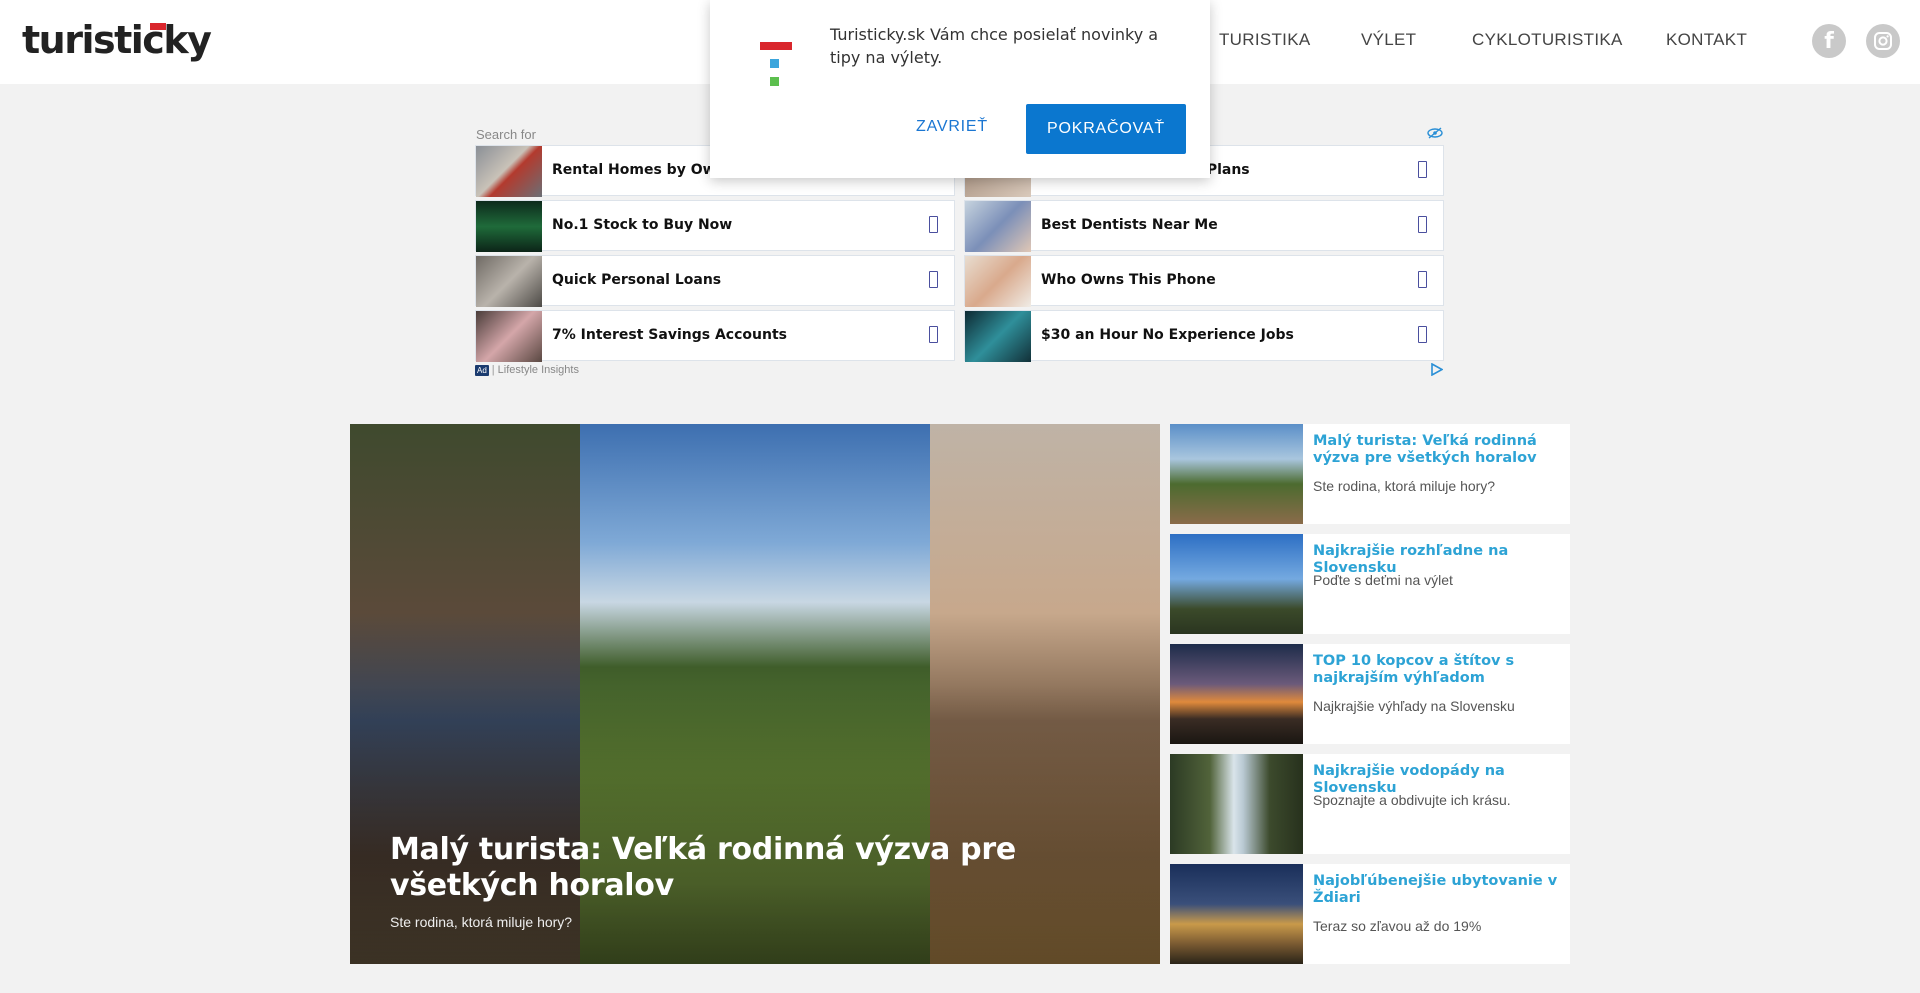  I want to click on continue-button: POKRAČOVAŤ, so click(1106, 129).